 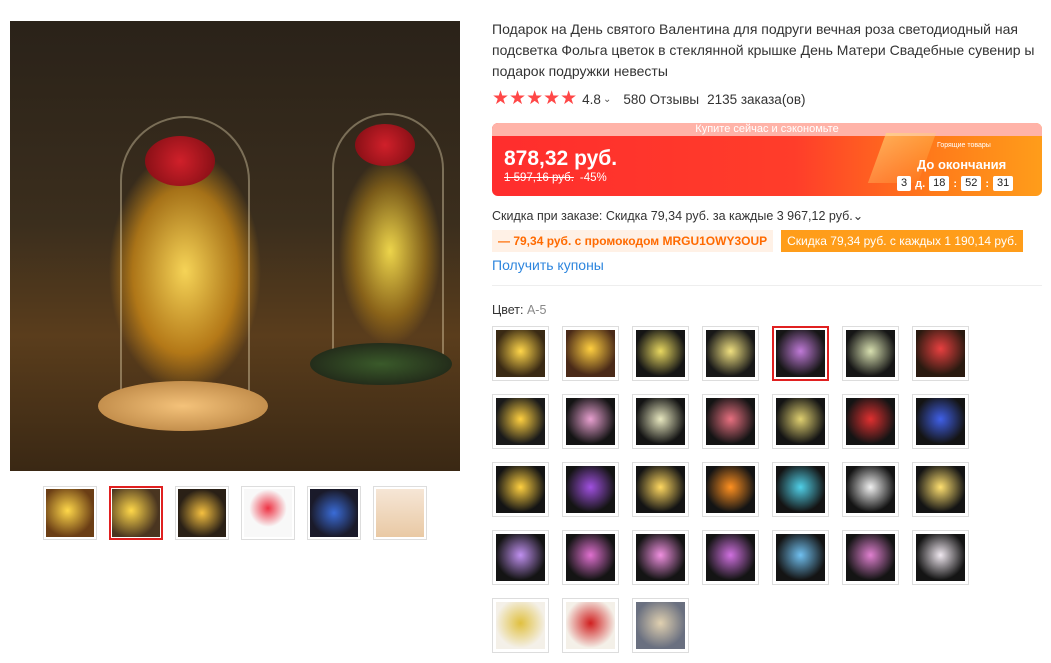 What do you see at coordinates (964, 145) in the screenshot?
I see `hot-deals-label: Горящие товары` at bounding box center [964, 145].